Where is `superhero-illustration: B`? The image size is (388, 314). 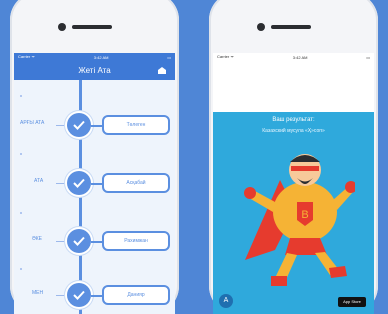 superhero-illustration: B is located at coordinates (299, 220).